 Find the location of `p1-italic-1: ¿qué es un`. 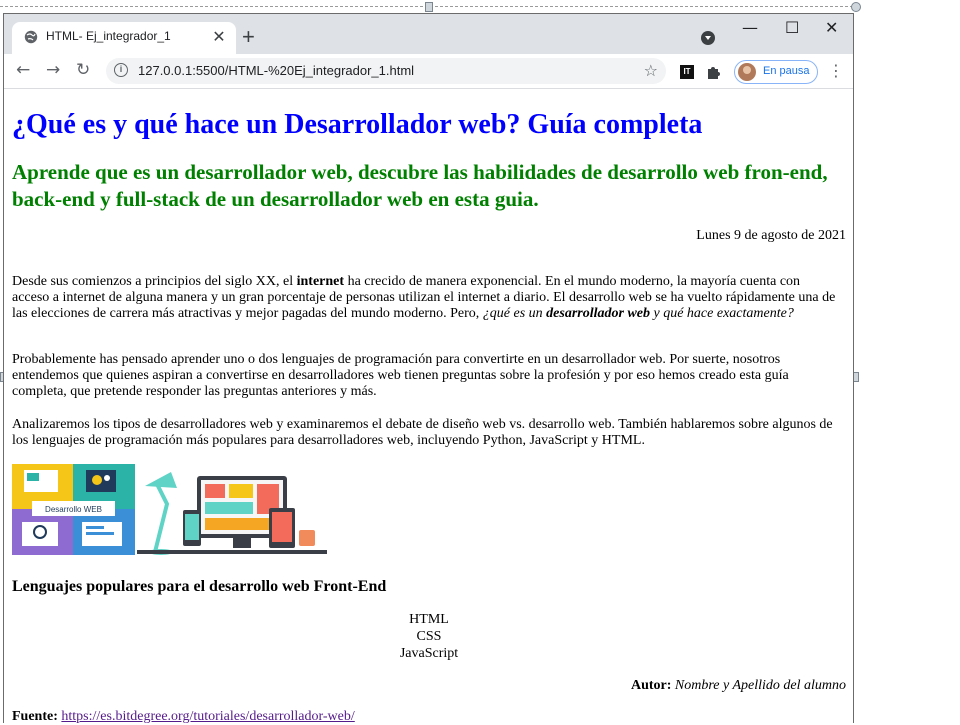

p1-italic-1: ¿qué es un is located at coordinates (514, 313).